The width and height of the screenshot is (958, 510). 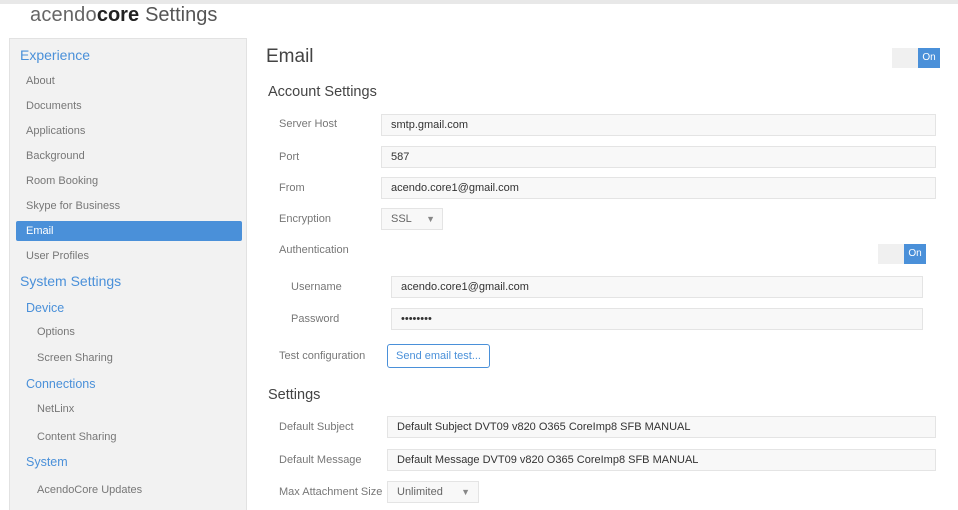 I want to click on port-input: 587, so click(x=658, y=157).